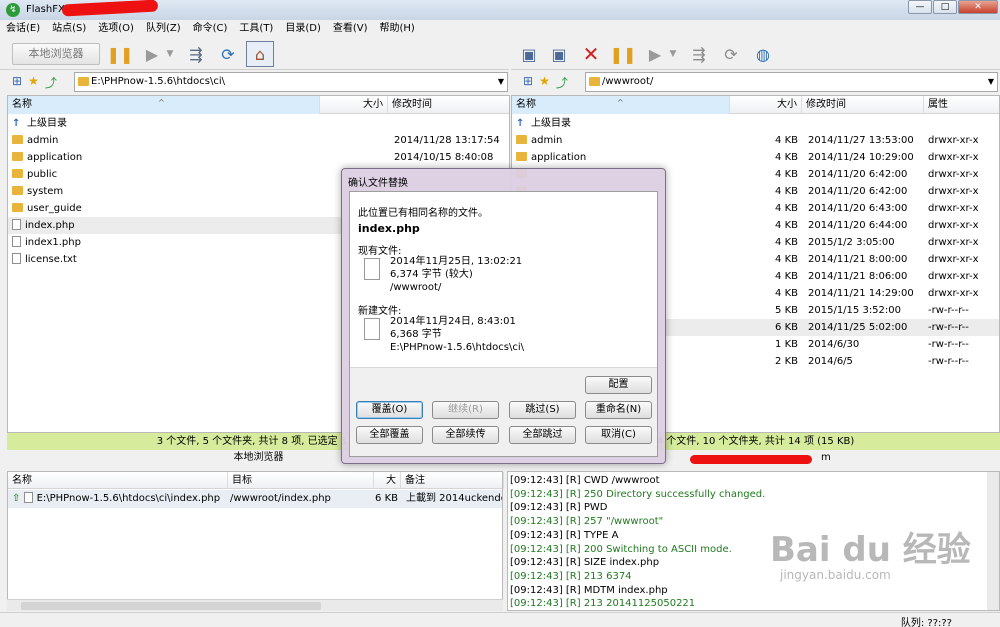 The image size is (1000, 627). Describe the element at coordinates (851, 242) in the screenshot. I see `file-modified: 2015/1/2 3:05:00` at that location.